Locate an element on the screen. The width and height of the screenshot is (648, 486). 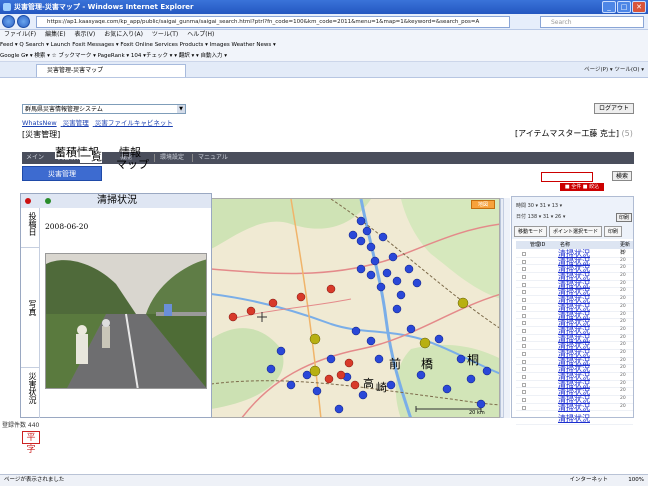
popup-title: 清掃状況 is located at coordinates (117, 200).